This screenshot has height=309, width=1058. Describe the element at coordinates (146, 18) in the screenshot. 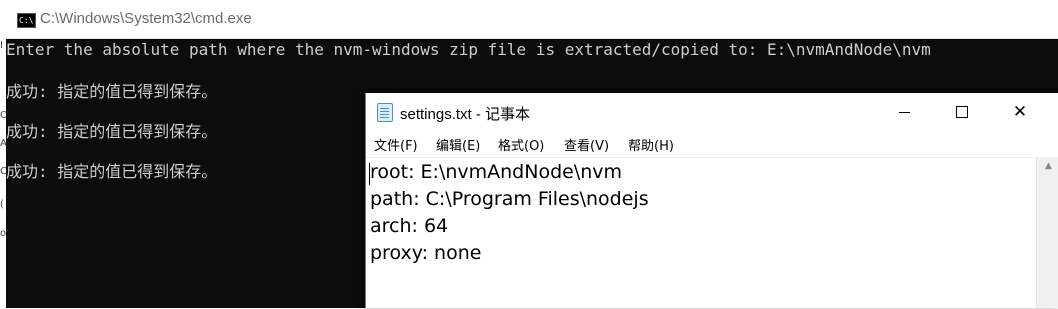

I see `cmd-window-title: C:\Windows\System32\cmd.exe` at that location.